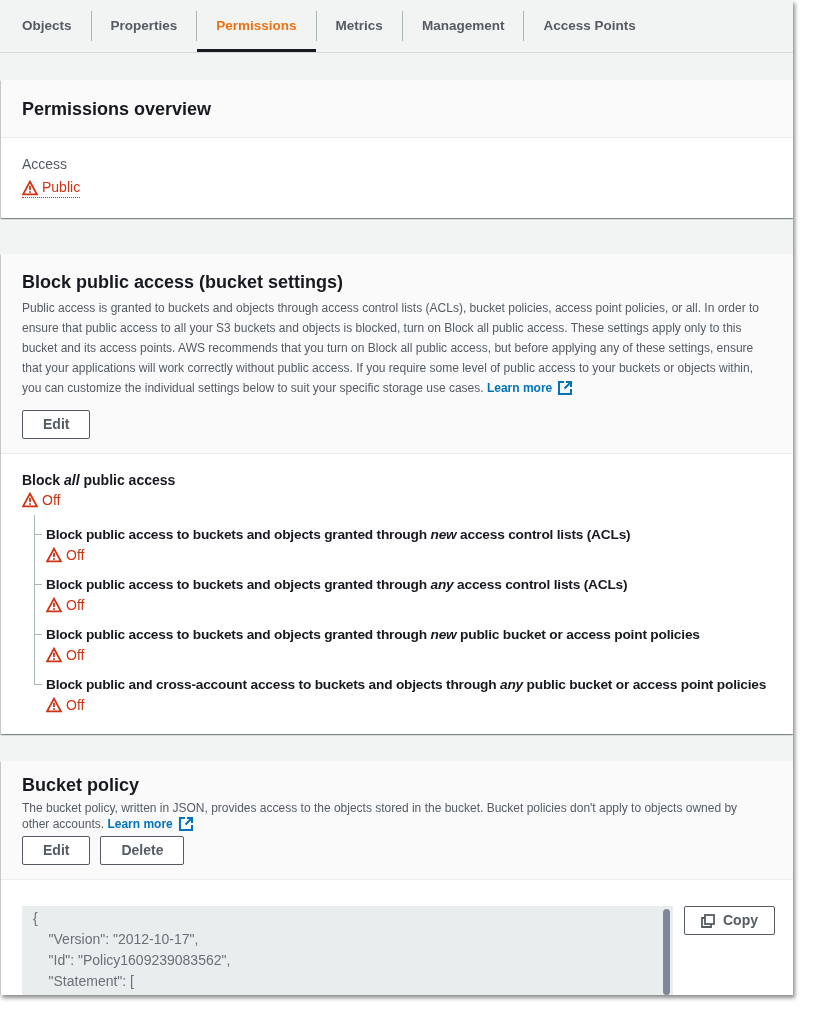 This screenshot has height=1017, width=813. Describe the element at coordinates (30, 187) in the screenshot. I see `warning-icon` at that location.